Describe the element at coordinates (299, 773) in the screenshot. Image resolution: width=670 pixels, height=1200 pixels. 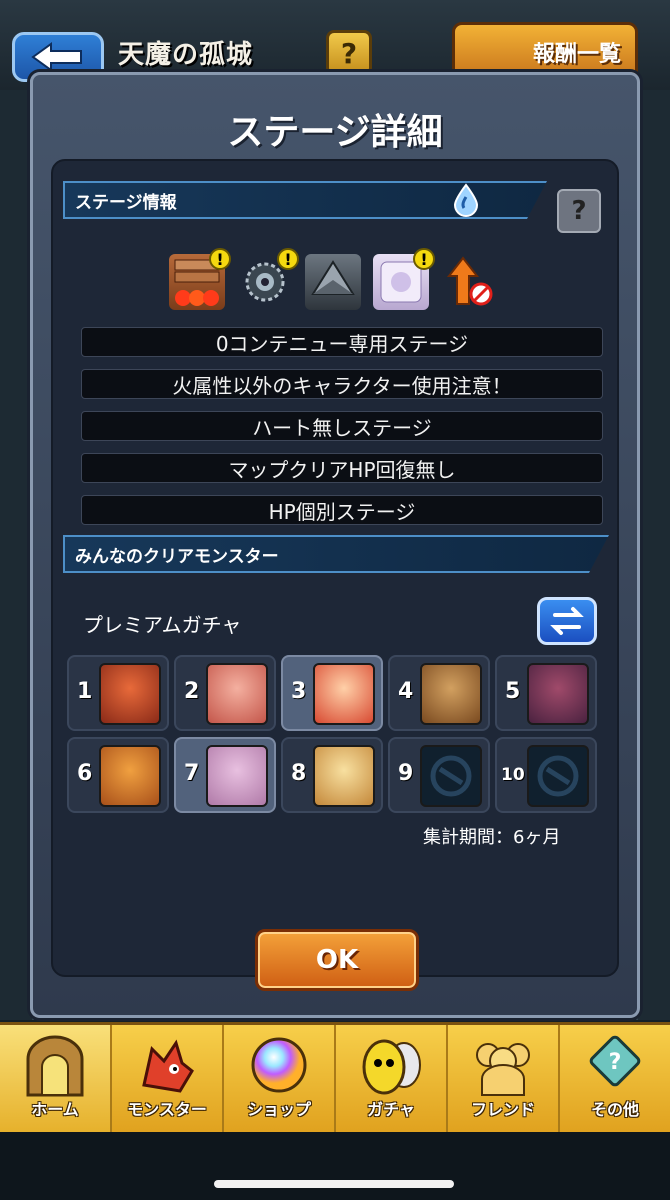
I see `rank-number: 8` at that location.